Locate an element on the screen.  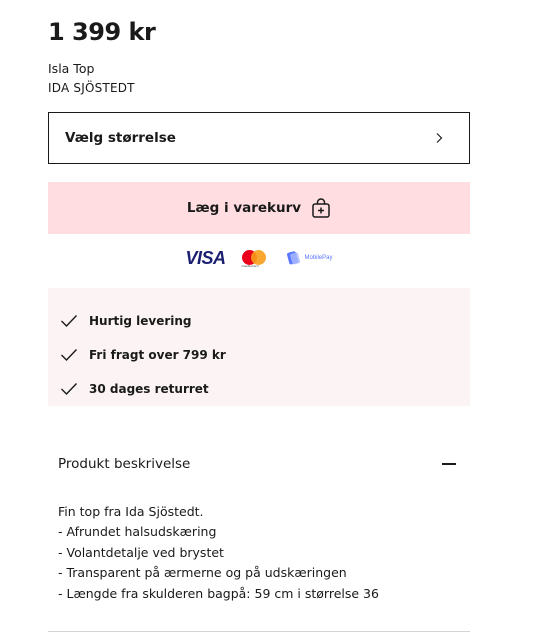
mobilepay-logo: MobilePay is located at coordinates (309, 258).